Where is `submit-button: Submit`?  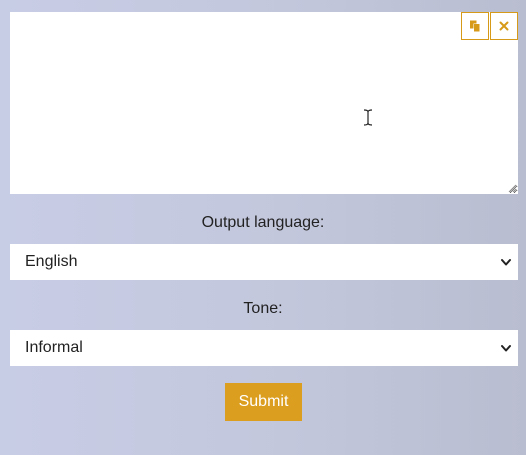
submit-button: Submit is located at coordinates (263, 402).